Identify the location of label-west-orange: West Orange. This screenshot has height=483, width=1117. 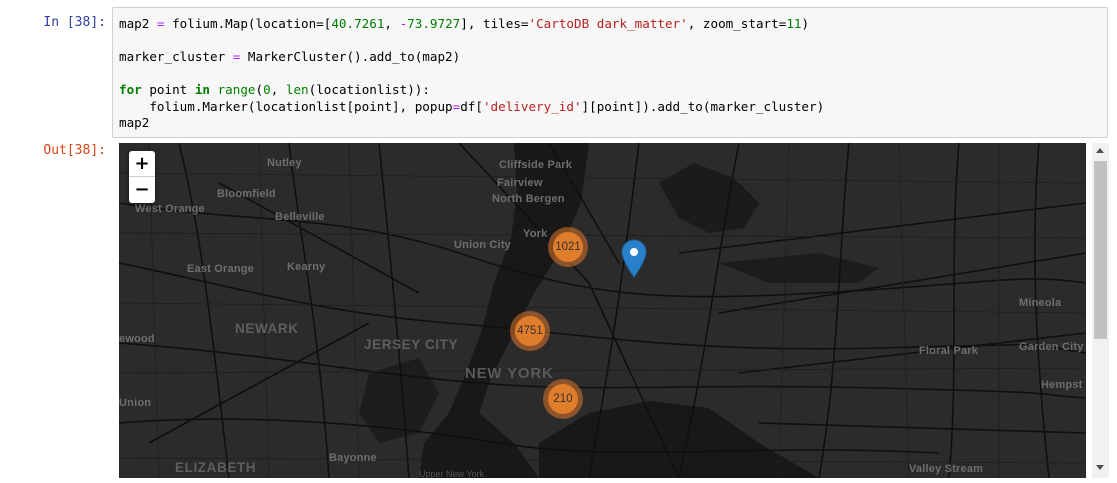
(170, 209).